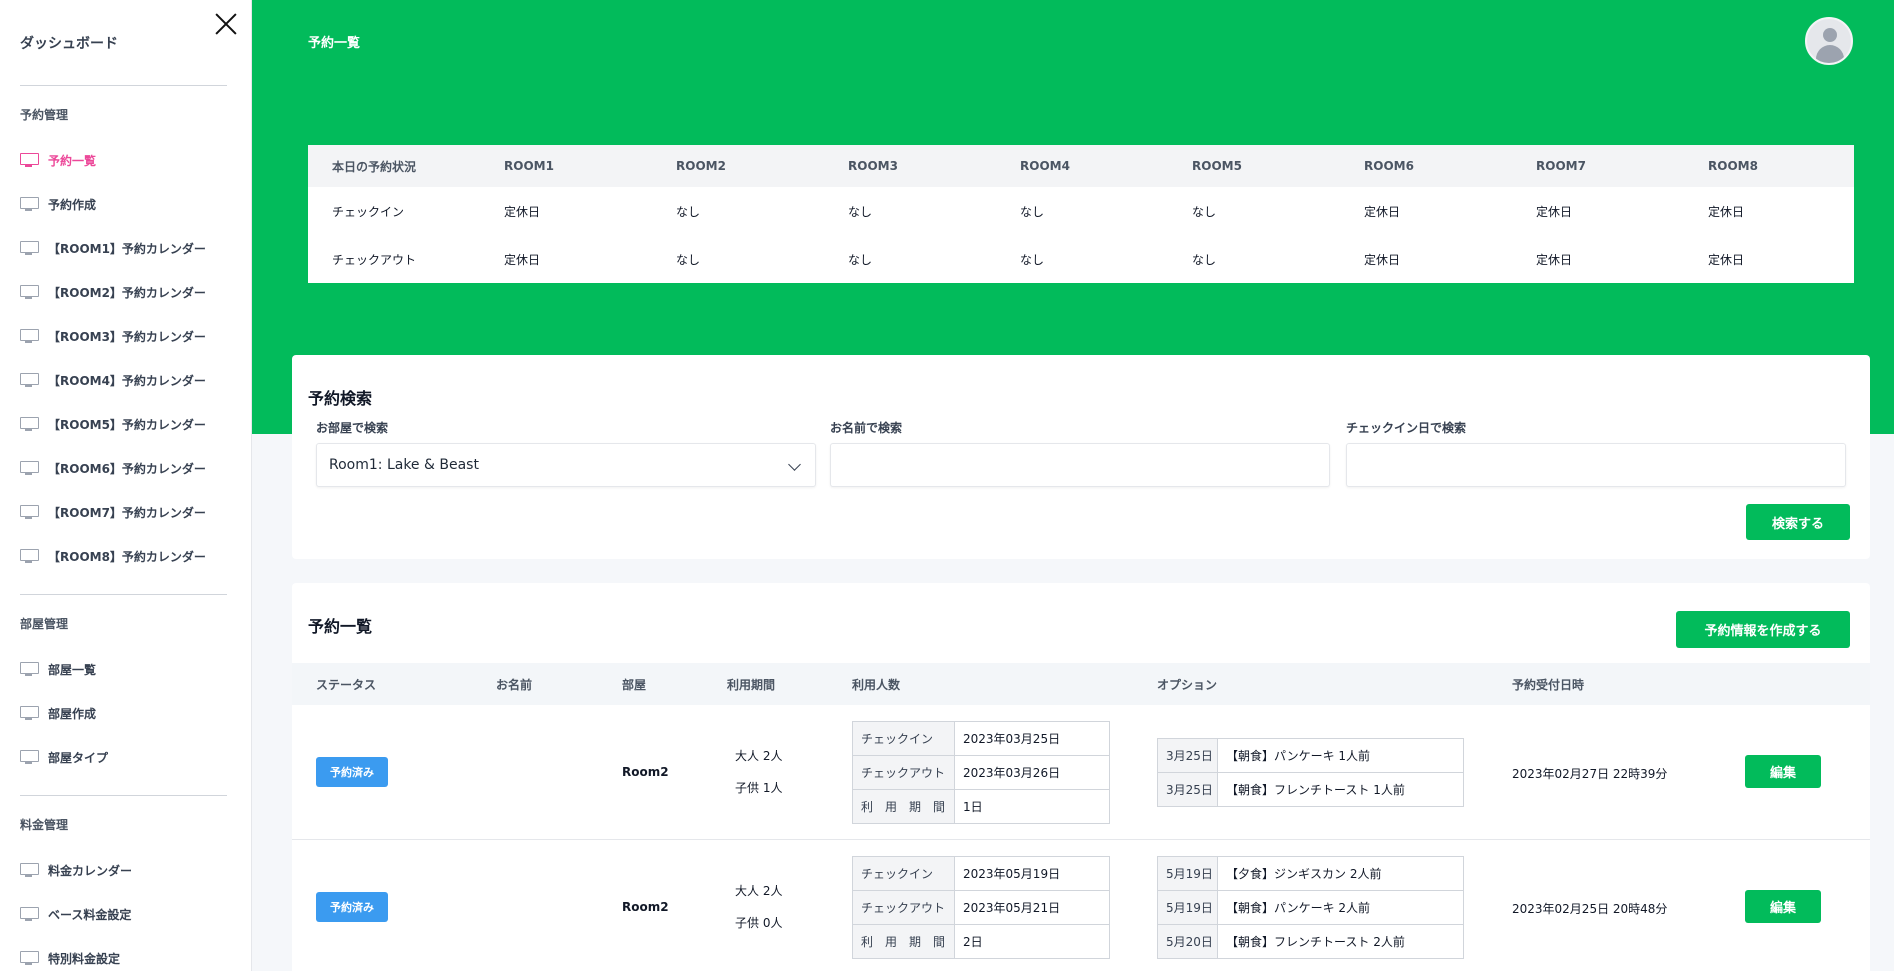  I want to click on sidebar-item-room-types: 部屋タイプ, so click(125, 757).